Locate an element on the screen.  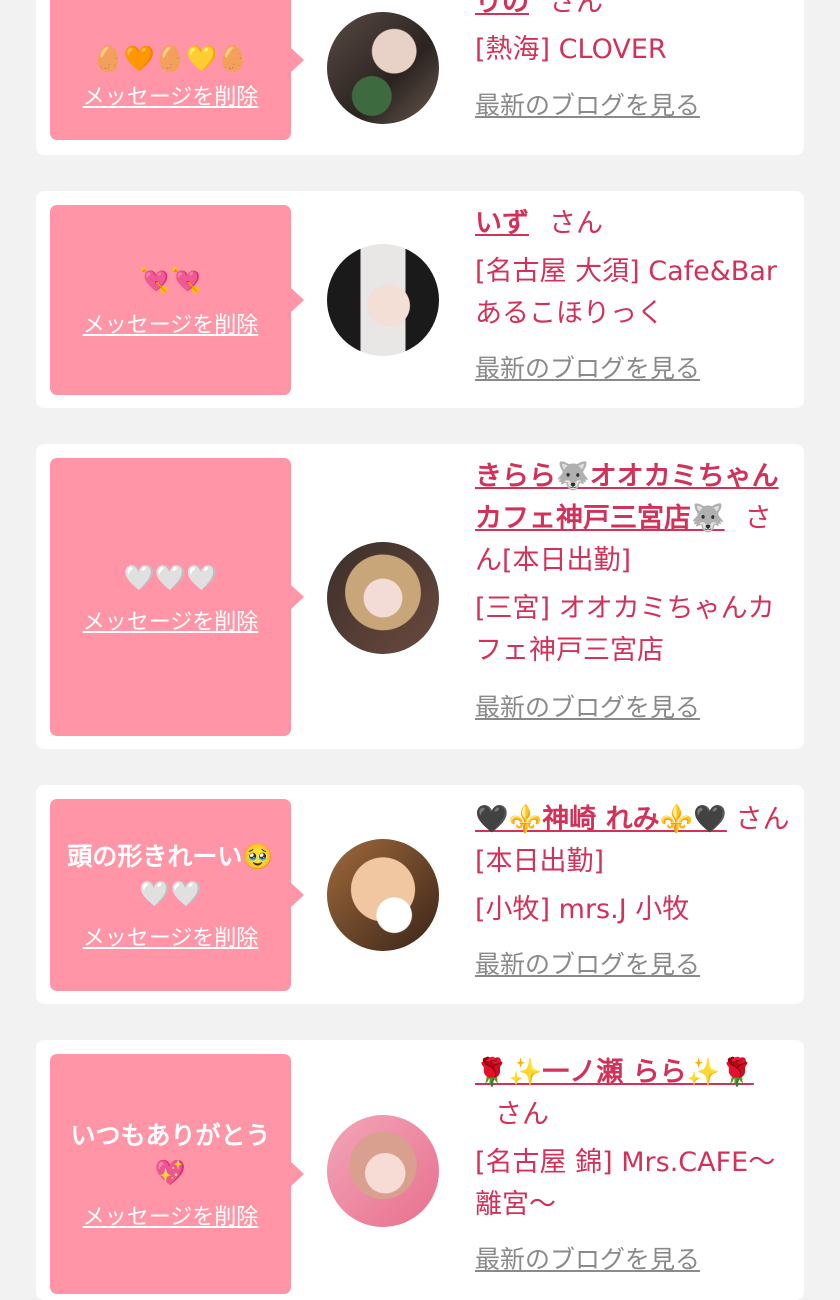
girl-name-link: 🌹✨一ノ瀬 らら✨🌹 is located at coordinates (614, 1072).